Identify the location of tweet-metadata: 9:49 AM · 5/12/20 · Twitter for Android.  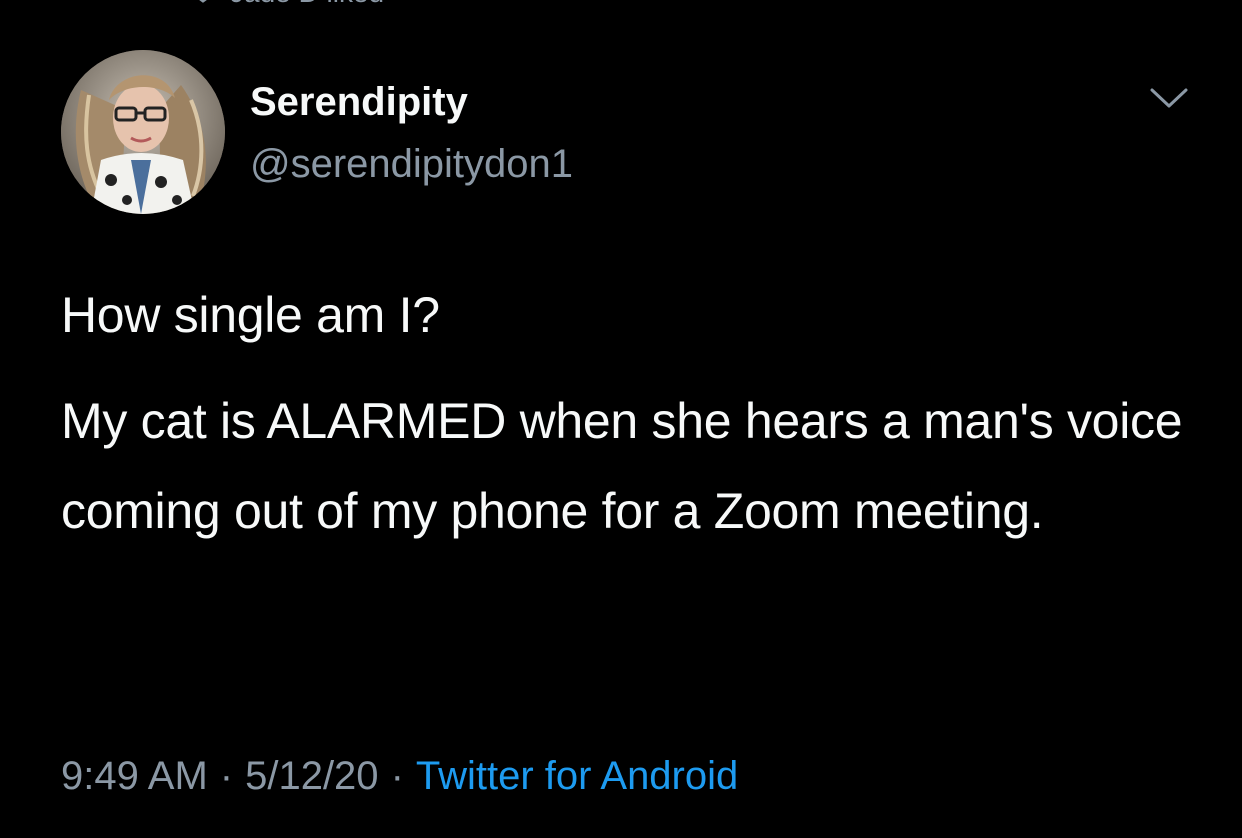
(399, 776).